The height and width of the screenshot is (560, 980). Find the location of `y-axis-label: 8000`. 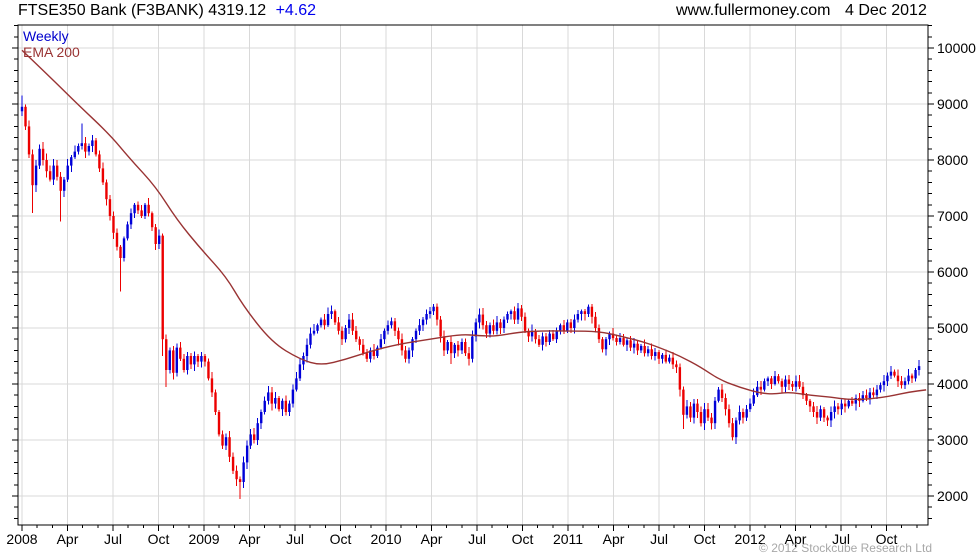

y-axis-label: 8000 is located at coordinates (953, 160).